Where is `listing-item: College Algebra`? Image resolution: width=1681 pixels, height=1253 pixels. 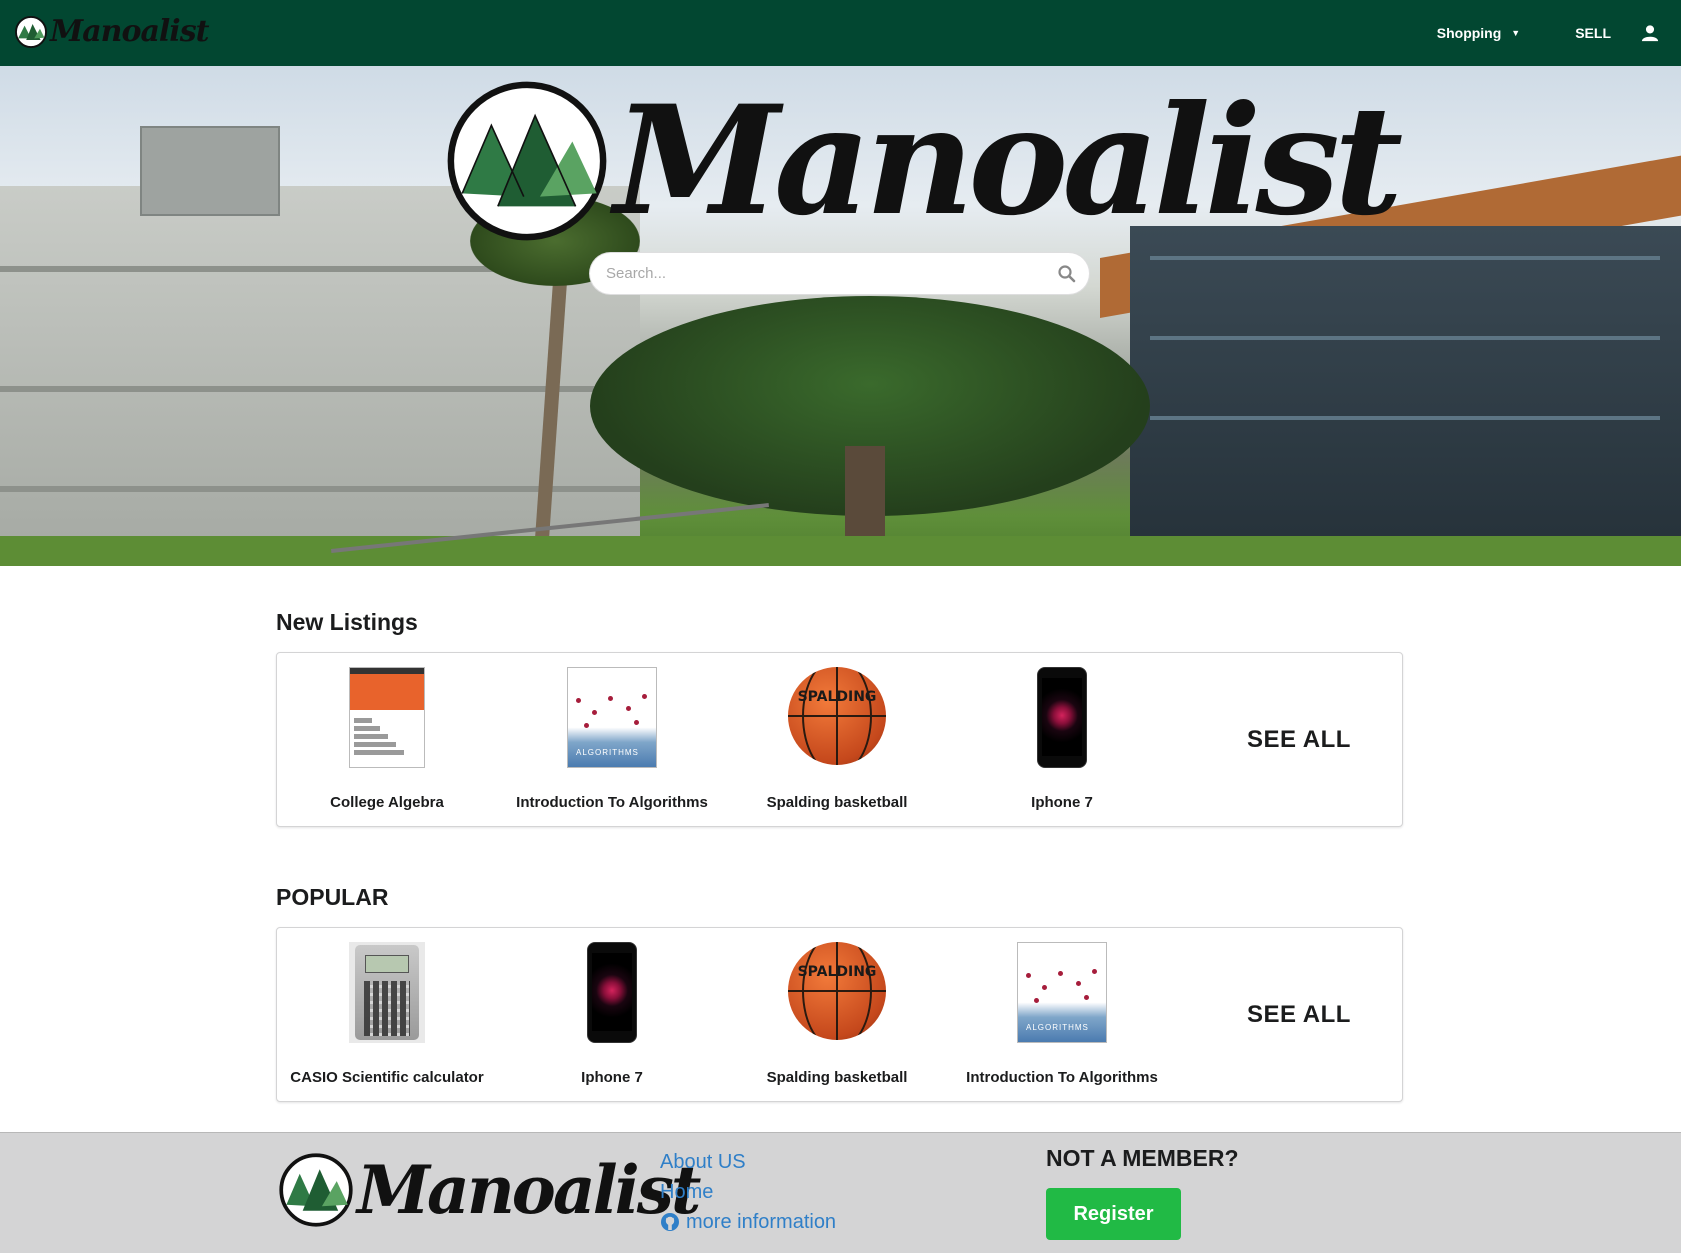 listing-item: College Algebra is located at coordinates (387, 740).